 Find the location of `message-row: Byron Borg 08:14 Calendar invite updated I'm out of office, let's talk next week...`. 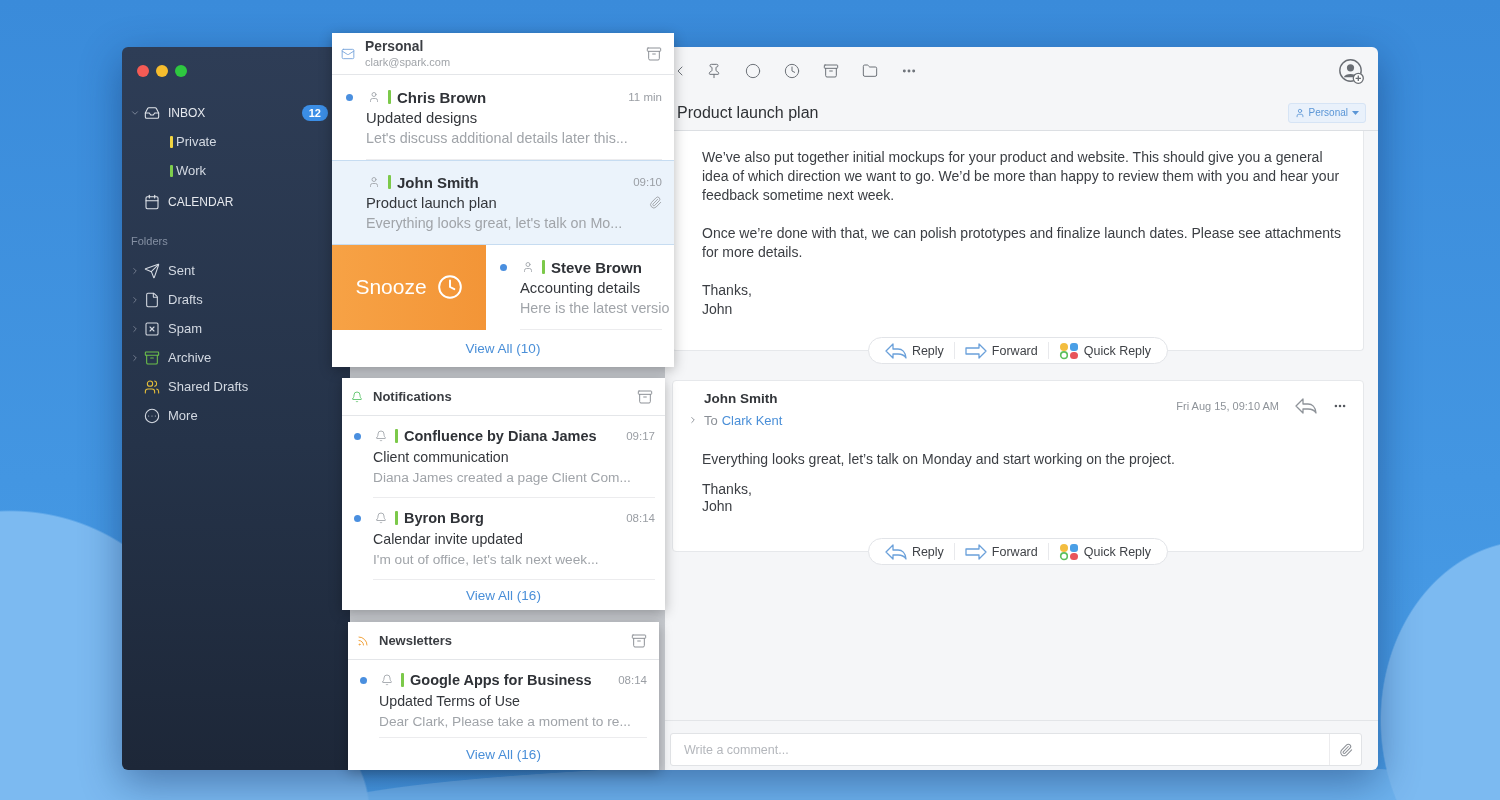

message-row: Byron Borg 08:14 Calendar invite updated I'm out of office, let's talk next week... is located at coordinates (503, 539).